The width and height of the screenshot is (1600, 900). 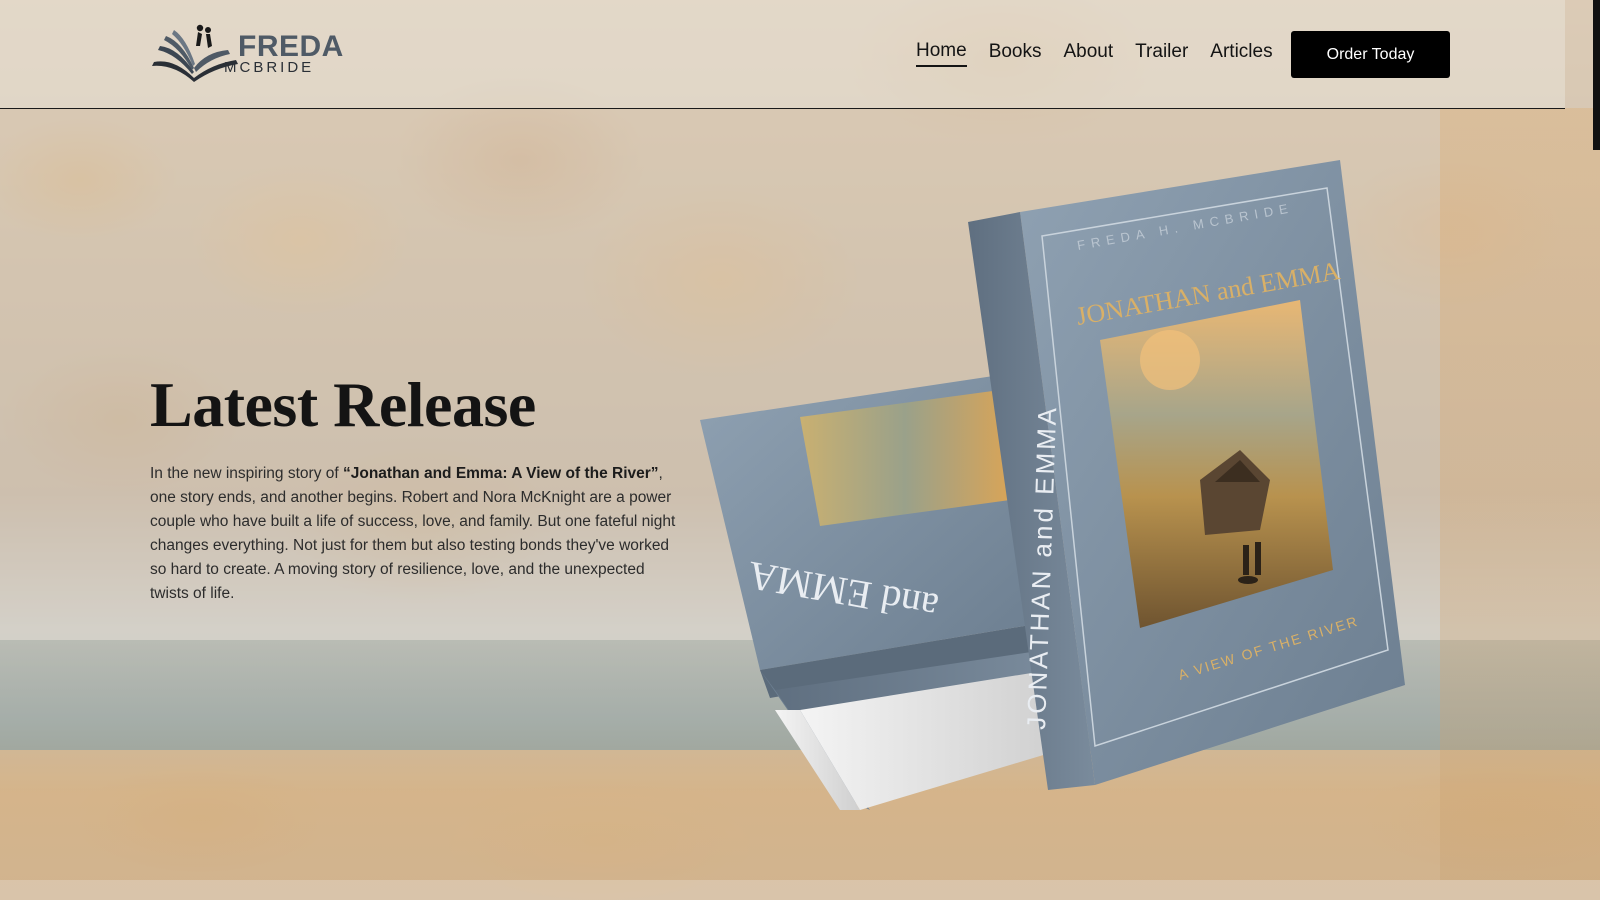 I want to click on nav-about: About, so click(x=1089, y=53).